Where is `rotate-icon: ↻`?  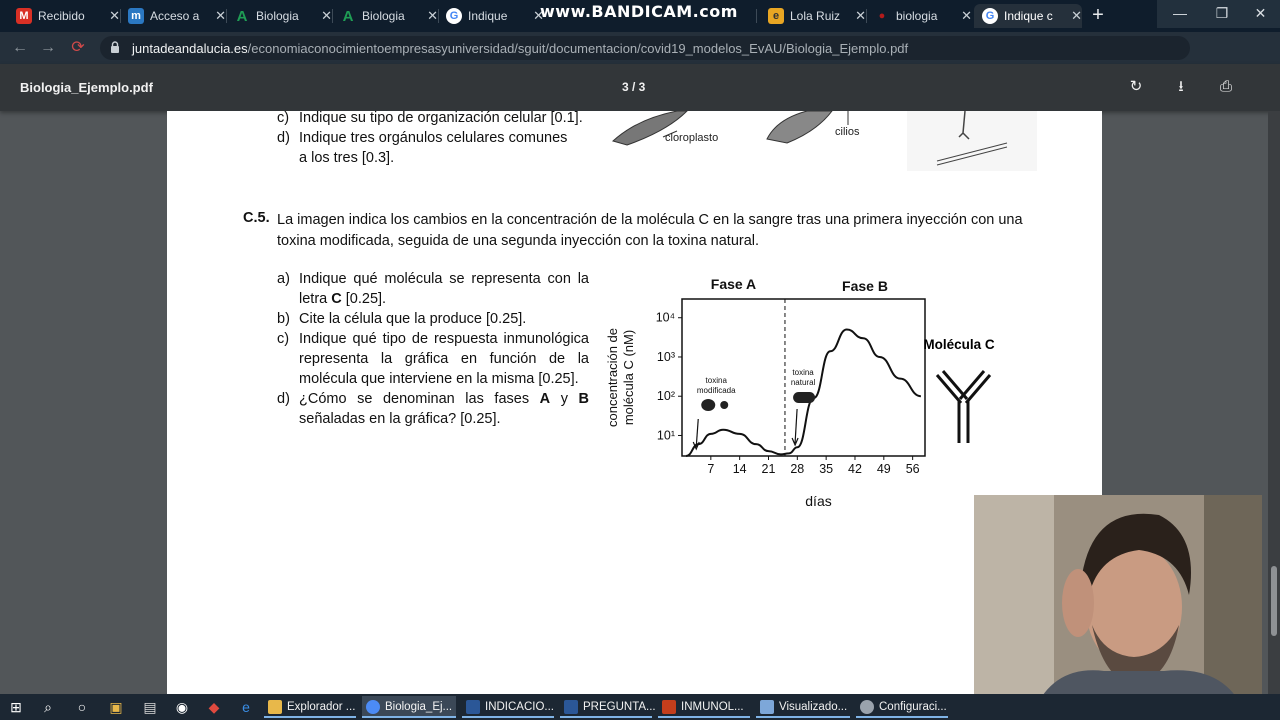 rotate-icon: ↻ is located at coordinates (1136, 87).